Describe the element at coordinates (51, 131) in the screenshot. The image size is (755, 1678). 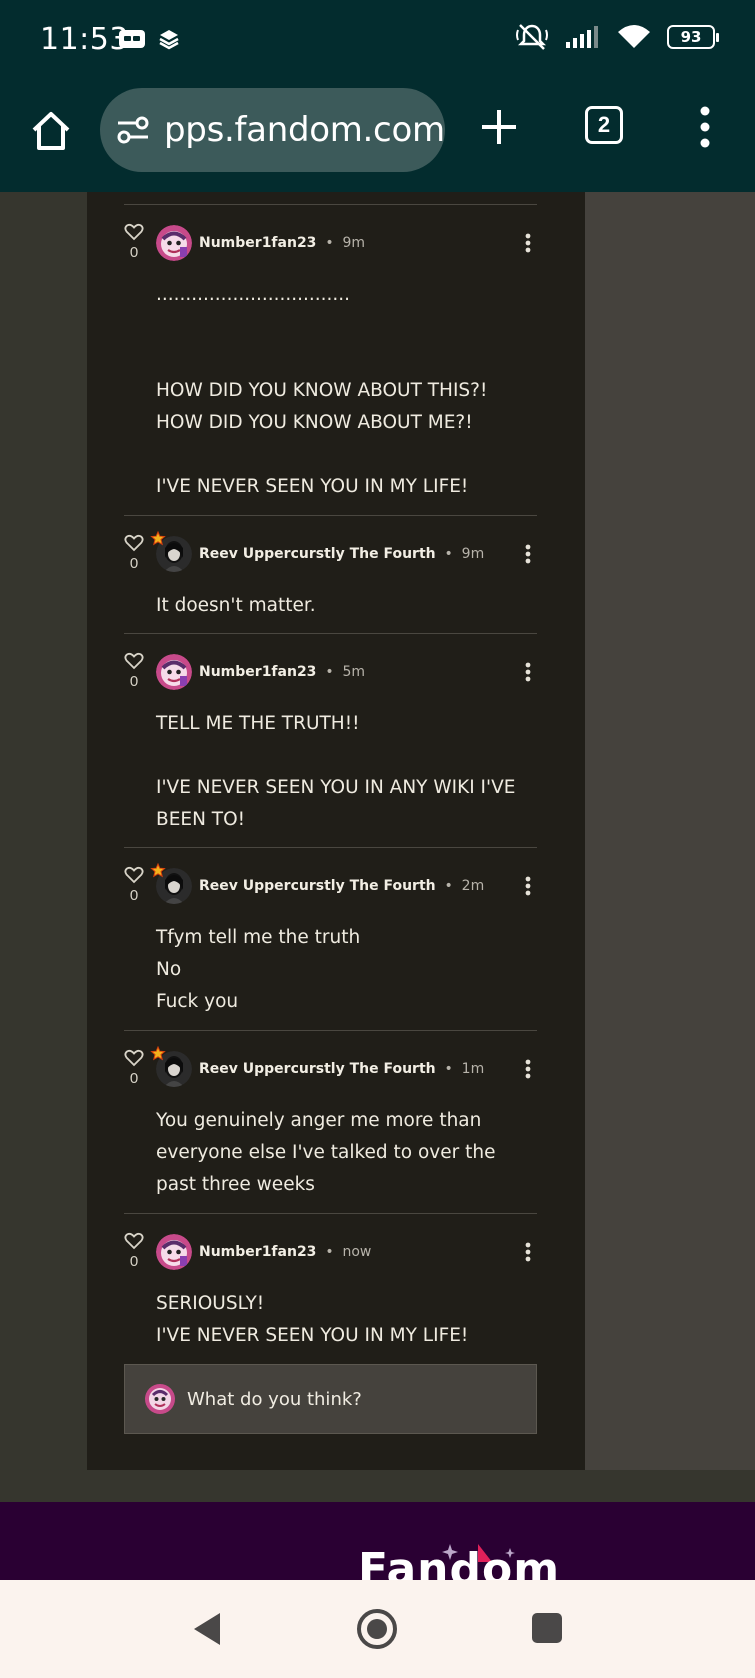
I see `home-icon` at that location.